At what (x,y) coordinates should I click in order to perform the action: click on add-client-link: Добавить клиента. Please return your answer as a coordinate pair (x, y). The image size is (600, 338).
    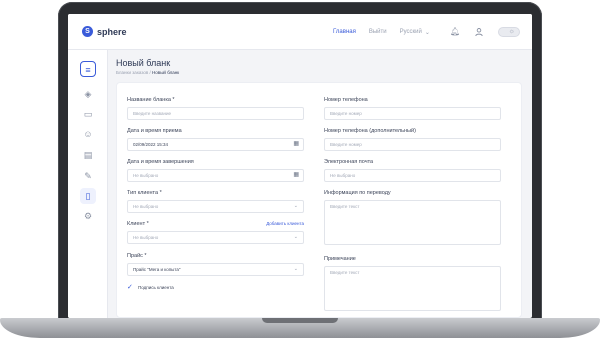
    Looking at the image, I should click on (285, 223).